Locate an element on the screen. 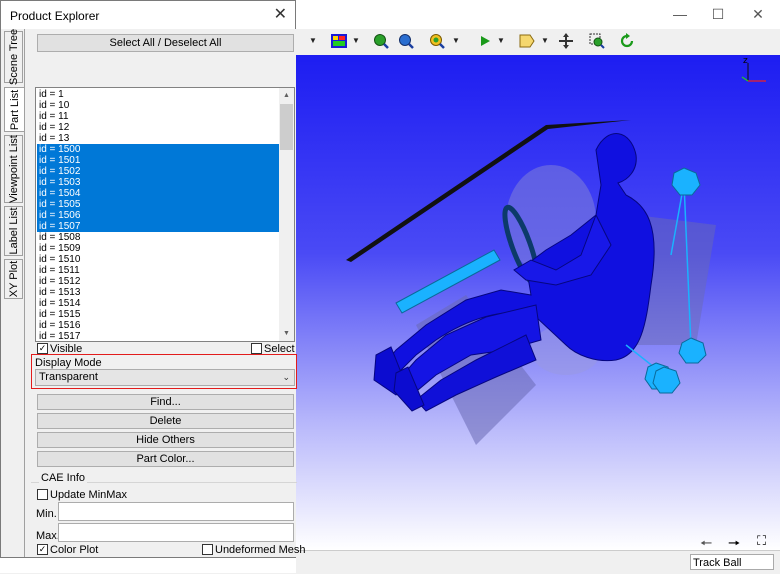  list-item: id = 1516 is located at coordinates (158, 325).